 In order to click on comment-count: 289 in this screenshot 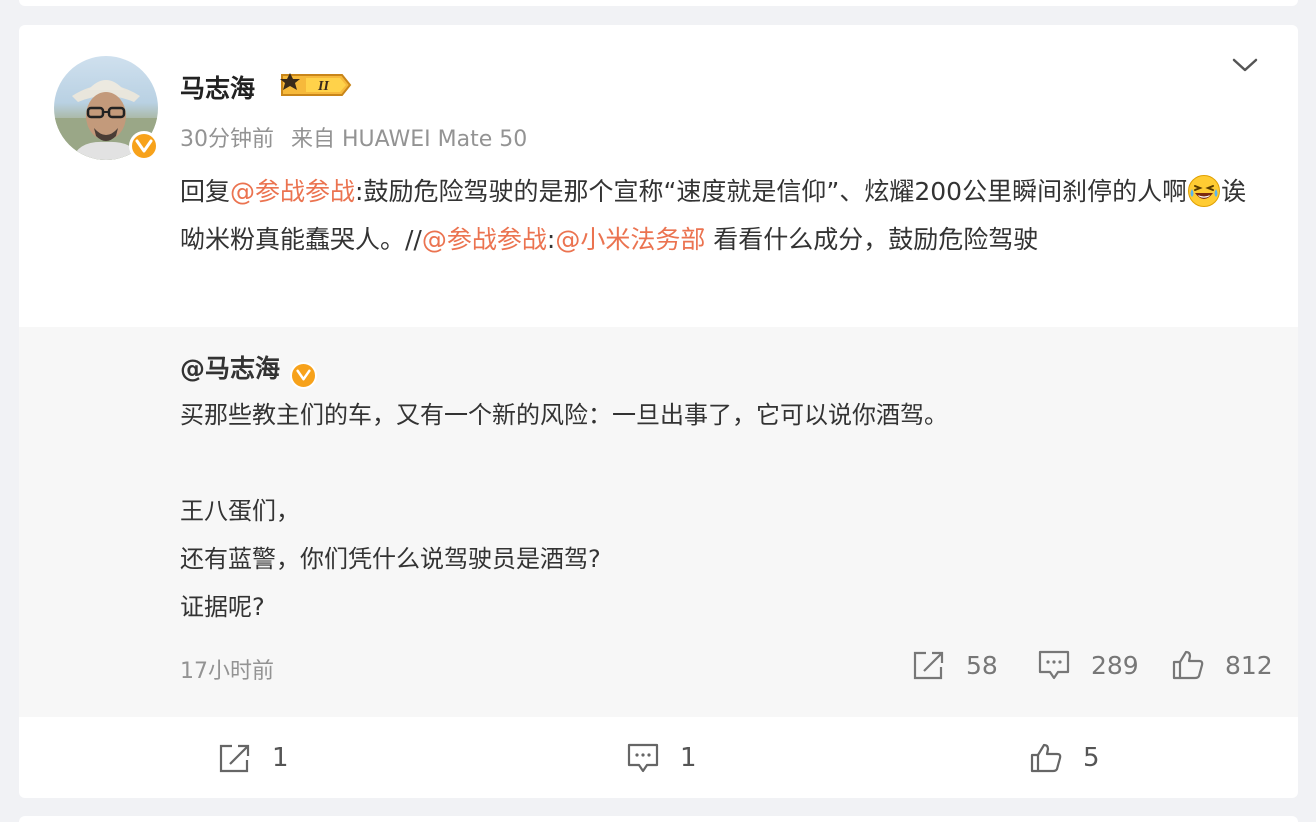, I will do `click(1115, 665)`.